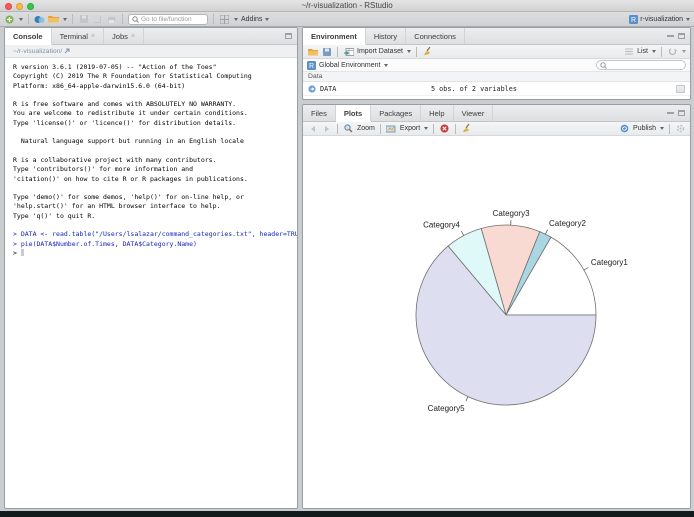  What do you see at coordinates (334, 36) in the screenshot?
I see `tab-environment: Environment` at bounding box center [334, 36].